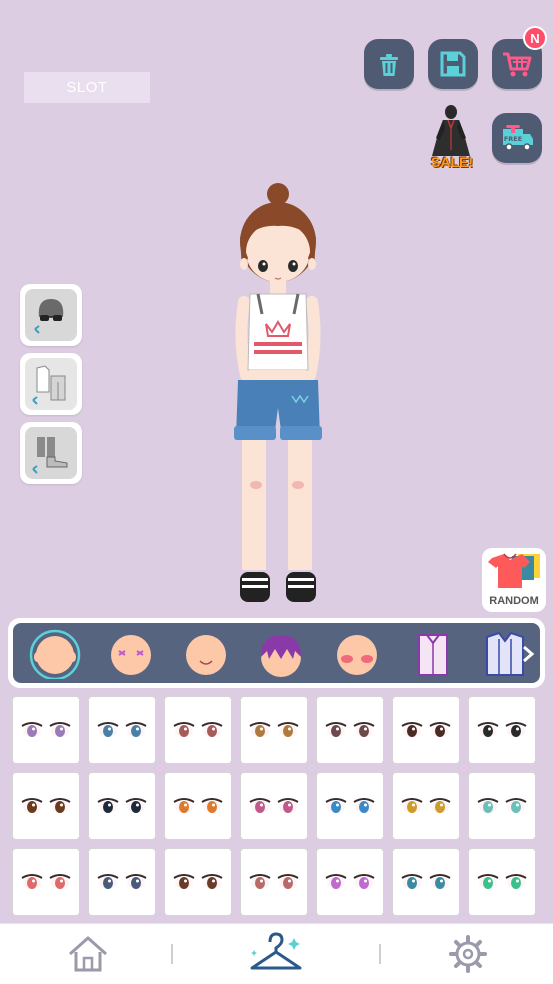  I want to click on gift-truck-icon: FREE, so click(518, 138).